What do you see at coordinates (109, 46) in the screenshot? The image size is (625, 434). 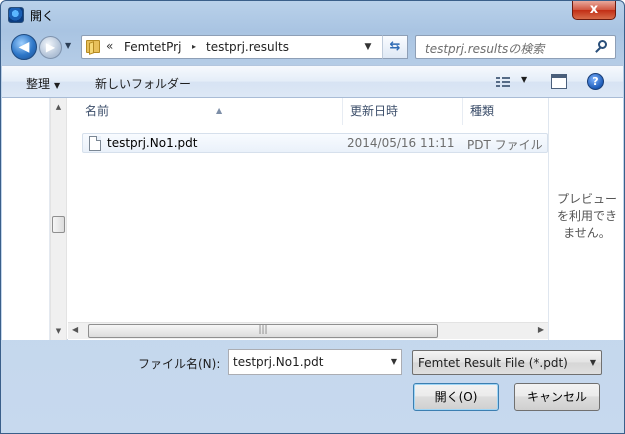 I see `address-overflow-chevron: «` at bounding box center [109, 46].